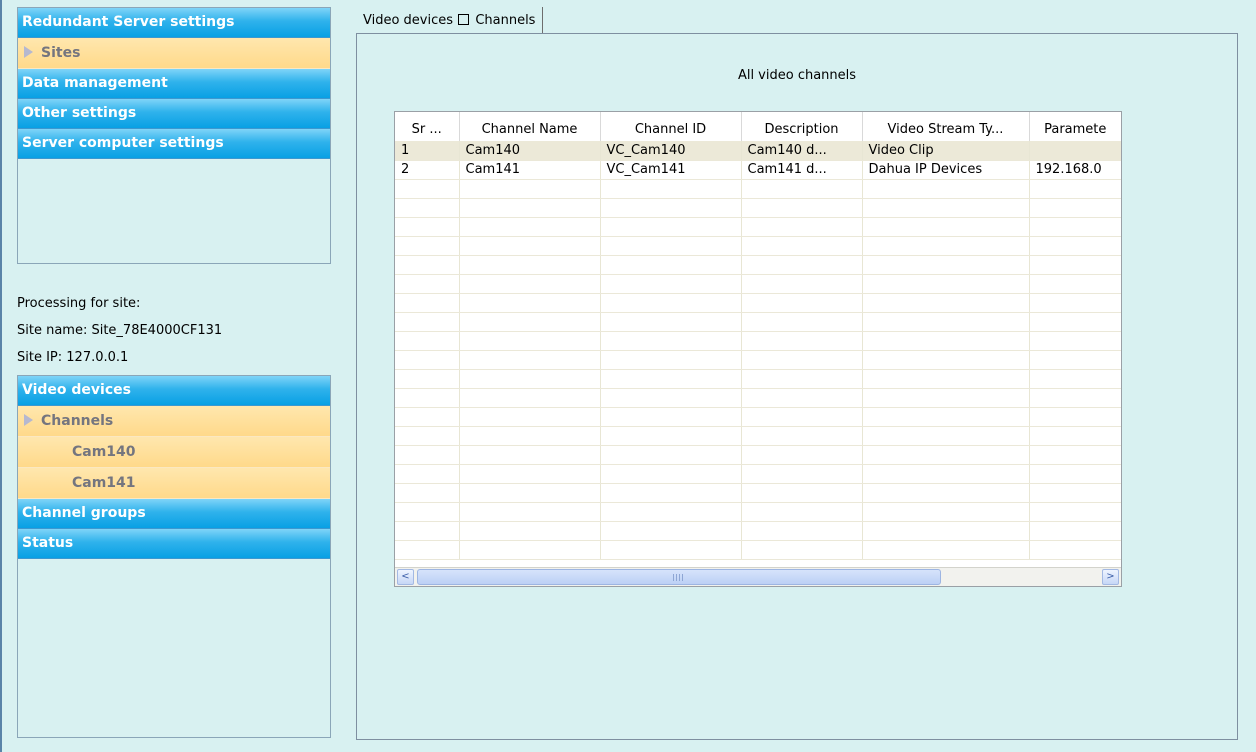 The image size is (1256, 752). Describe the element at coordinates (530, 126) in the screenshot. I see `column-header-channel-name: Channel Name` at that location.